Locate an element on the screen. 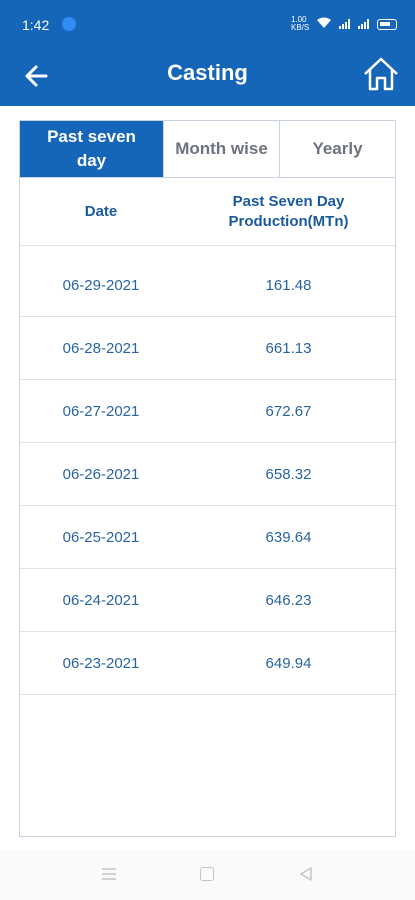 Image resolution: width=415 pixels, height=900 pixels. table-row: 06-25-2021 639.64 is located at coordinates (207, 537).